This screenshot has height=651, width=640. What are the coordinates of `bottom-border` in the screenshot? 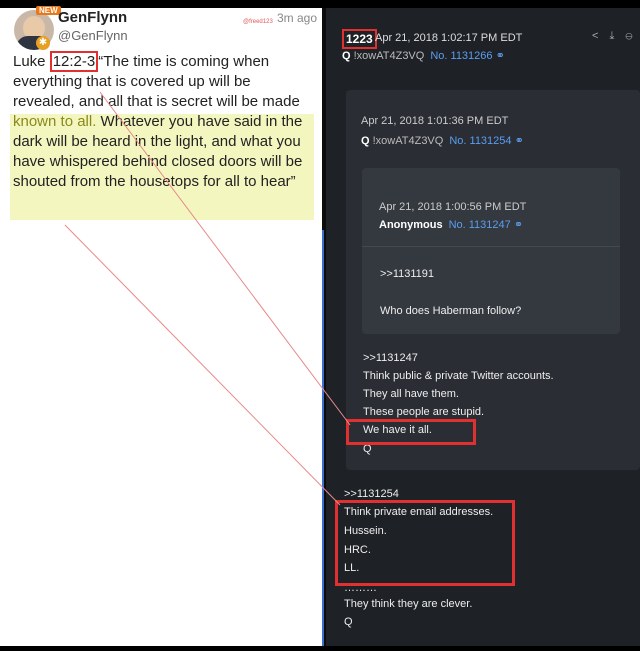 It's located at (320, 648).